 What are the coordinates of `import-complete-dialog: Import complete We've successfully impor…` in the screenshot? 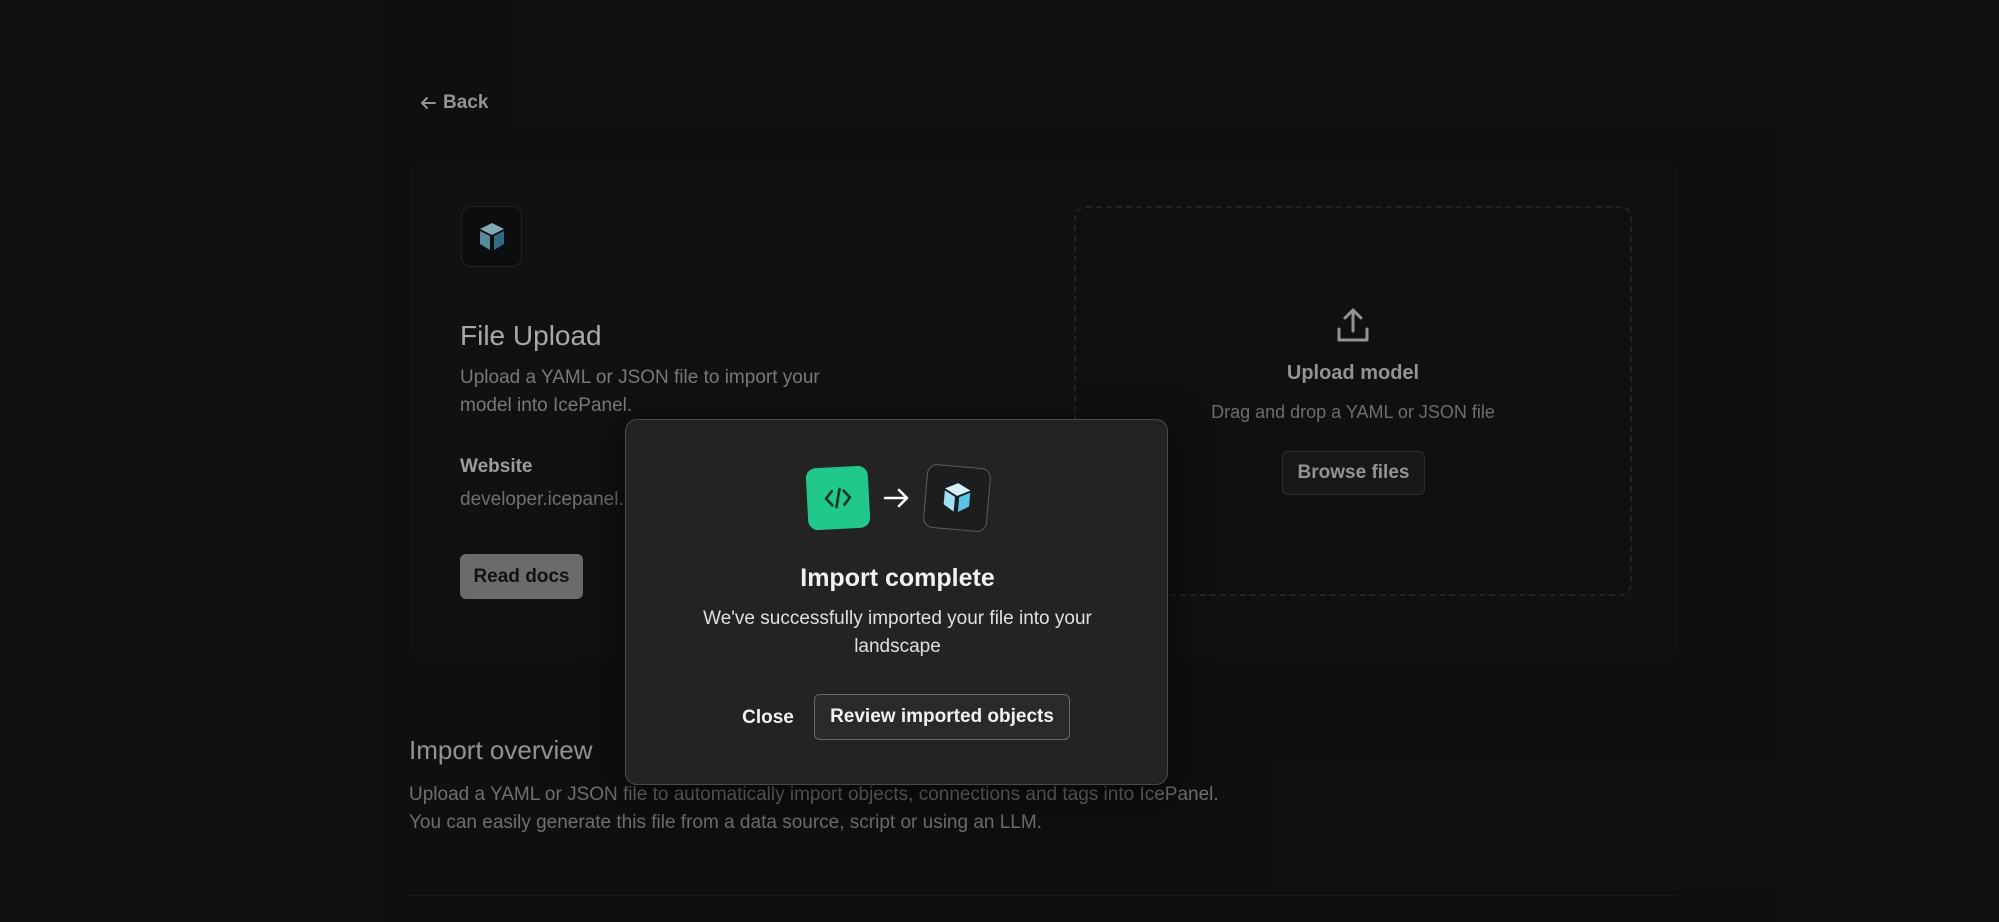 It's located at (896, 602).